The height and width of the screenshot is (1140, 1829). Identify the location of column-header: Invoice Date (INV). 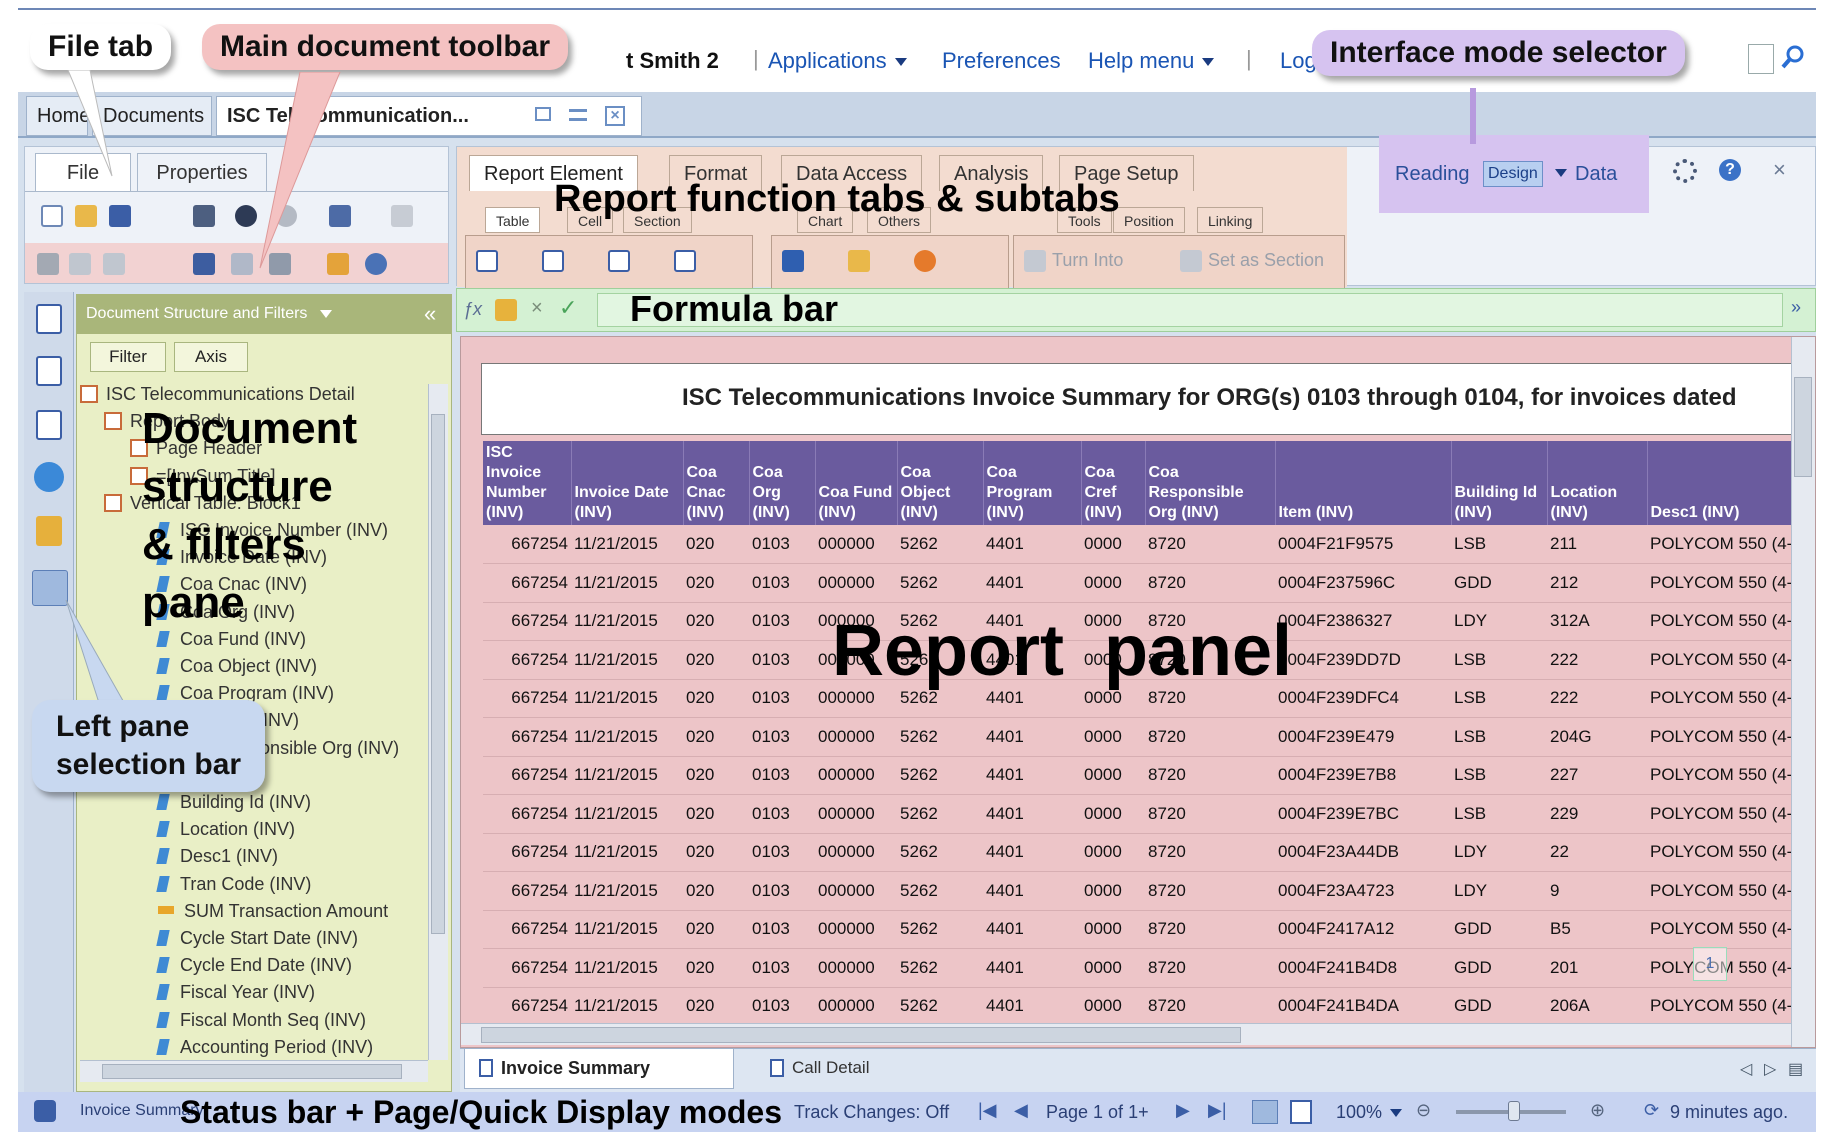
(627, 483).